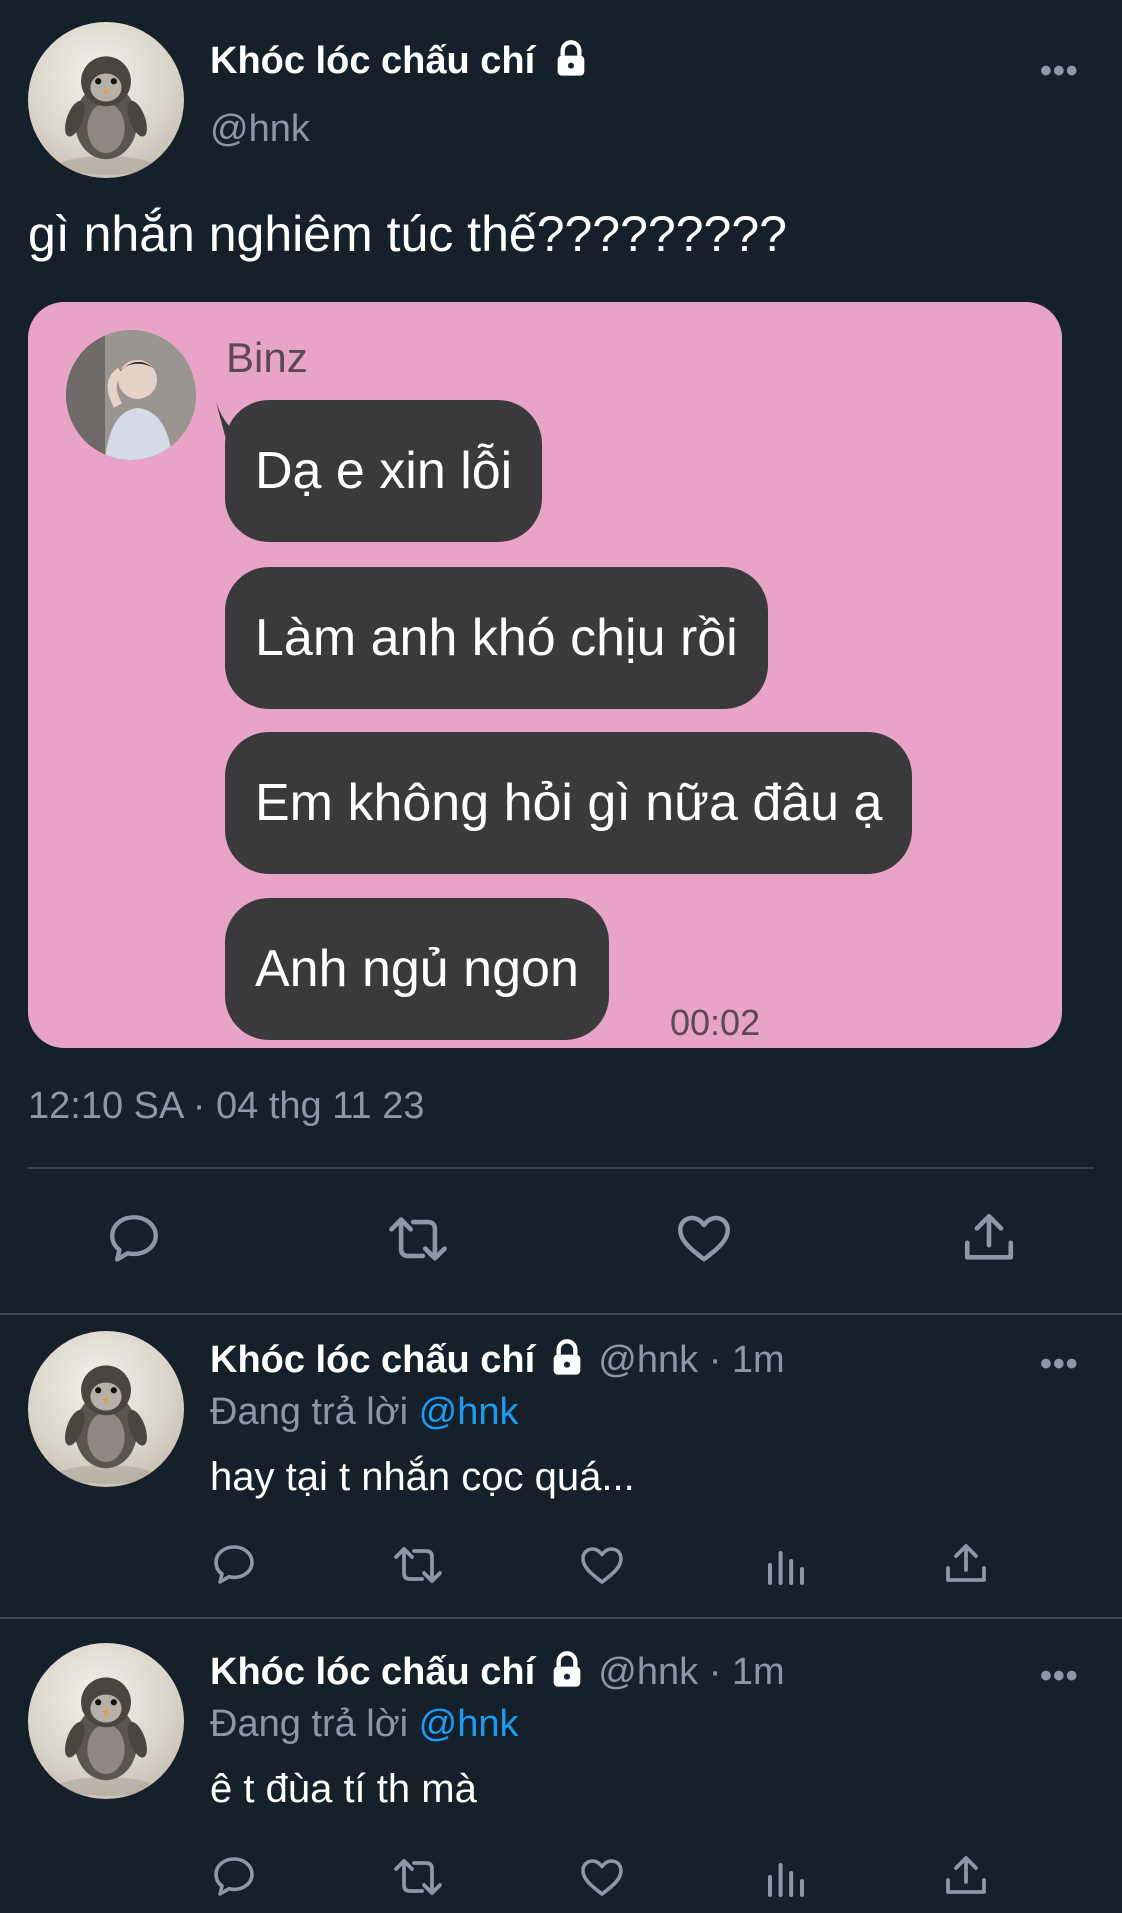 This screenshot has width=1122, height=1913. I want to click on chat-message-2: Làm anh khó chịu rồi, so click(496, 638).